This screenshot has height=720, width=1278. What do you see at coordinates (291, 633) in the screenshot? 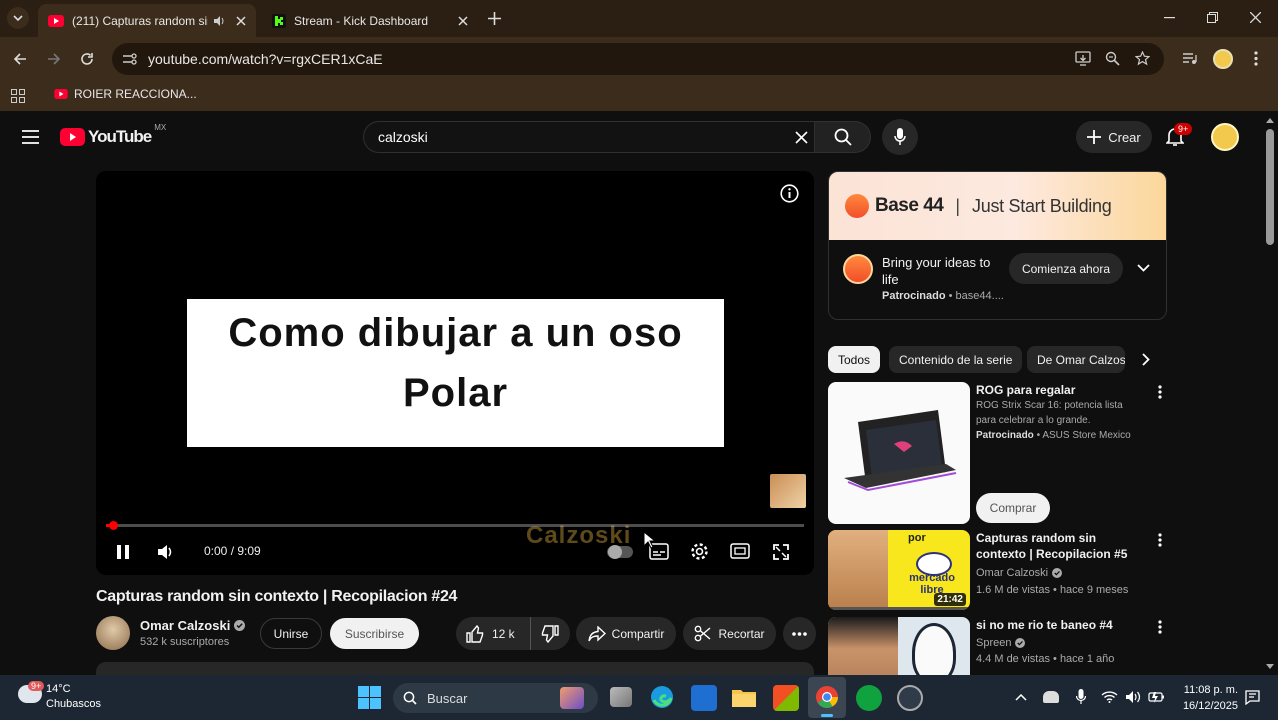
I see `join-button: Unirse` at bounding box center [291, 633].